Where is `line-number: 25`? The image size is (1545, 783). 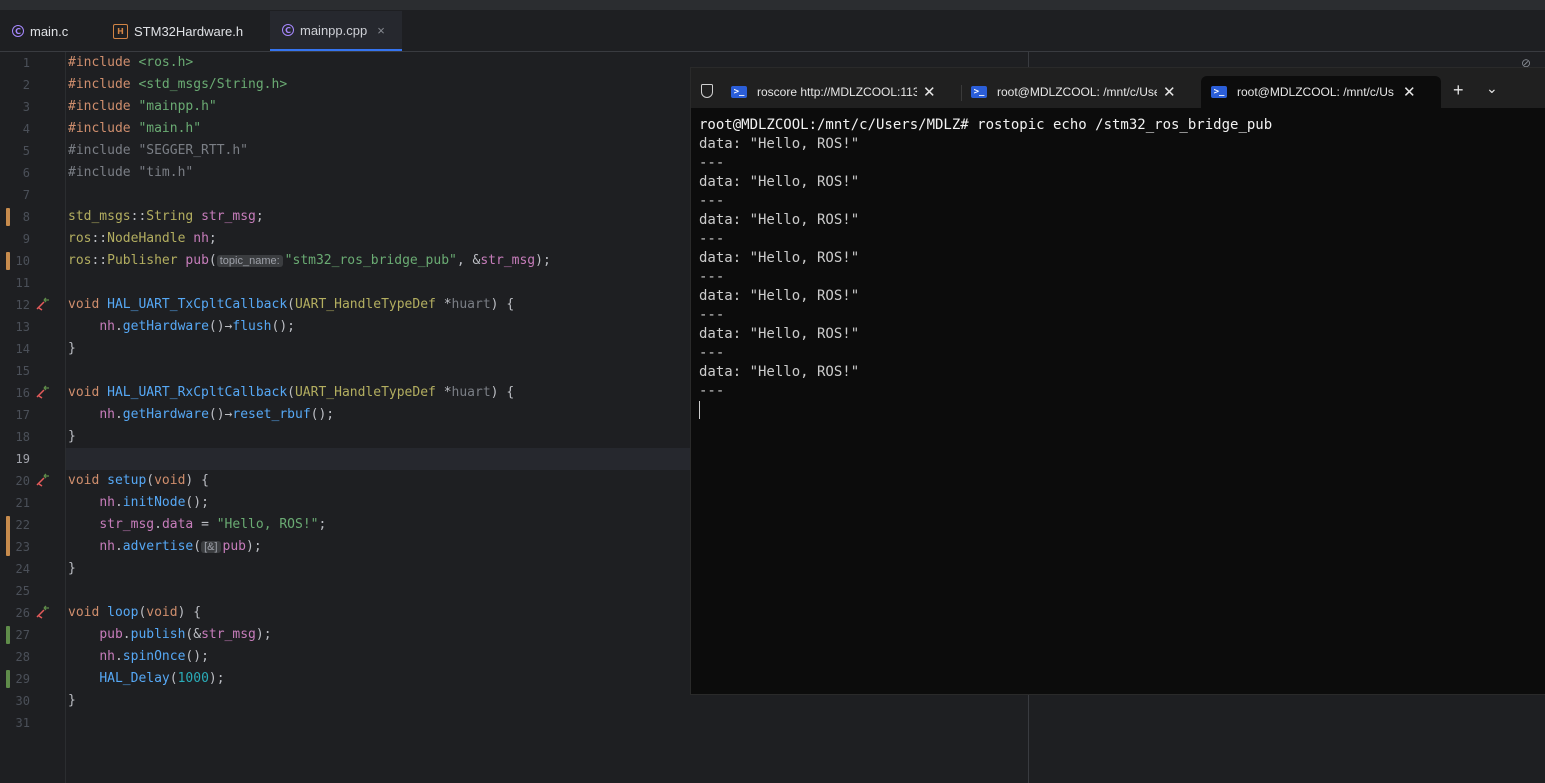 line-number: 25 is located at coordinates (22, 591).